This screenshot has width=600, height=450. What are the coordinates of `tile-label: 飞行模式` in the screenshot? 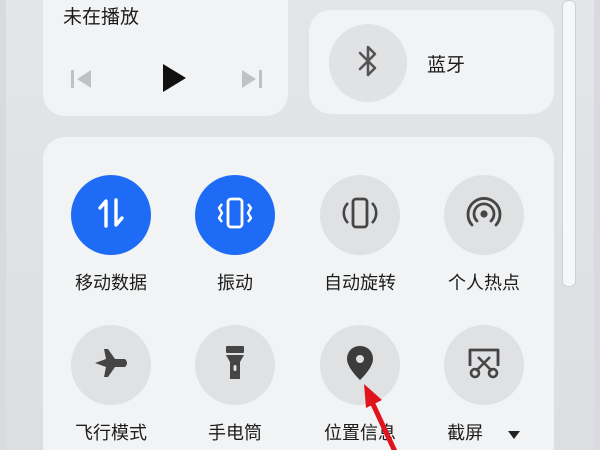 It's located at (111, 433).